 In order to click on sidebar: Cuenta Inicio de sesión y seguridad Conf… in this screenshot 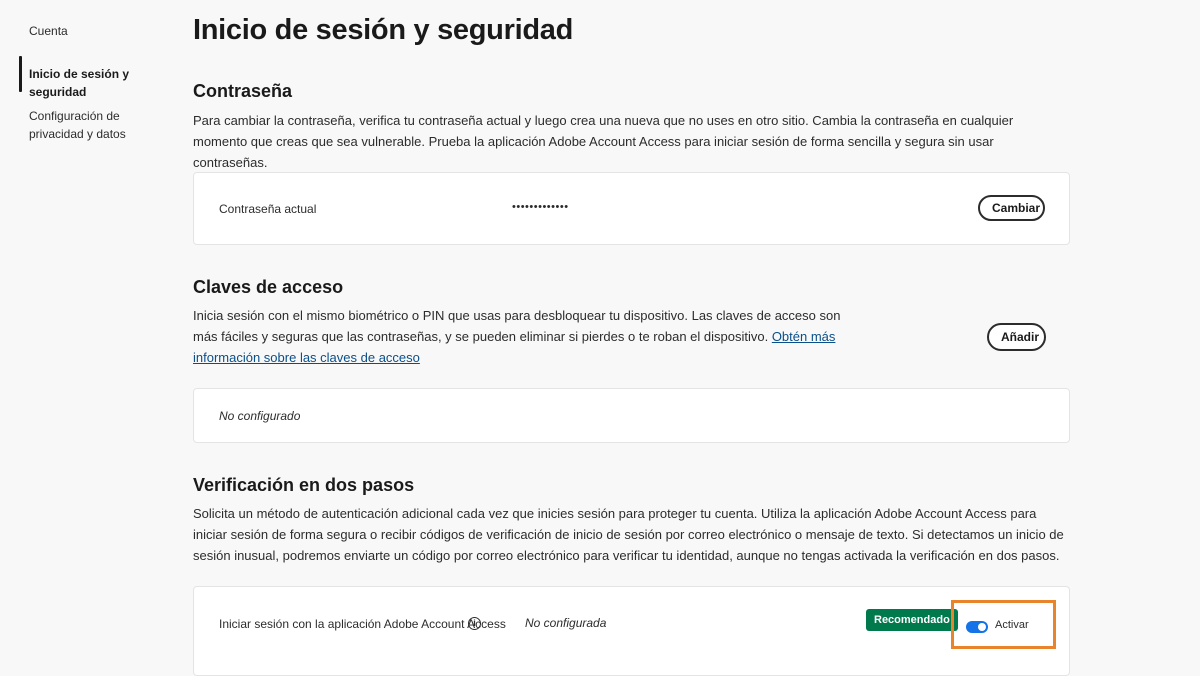, I will do `click(87, 331)`.